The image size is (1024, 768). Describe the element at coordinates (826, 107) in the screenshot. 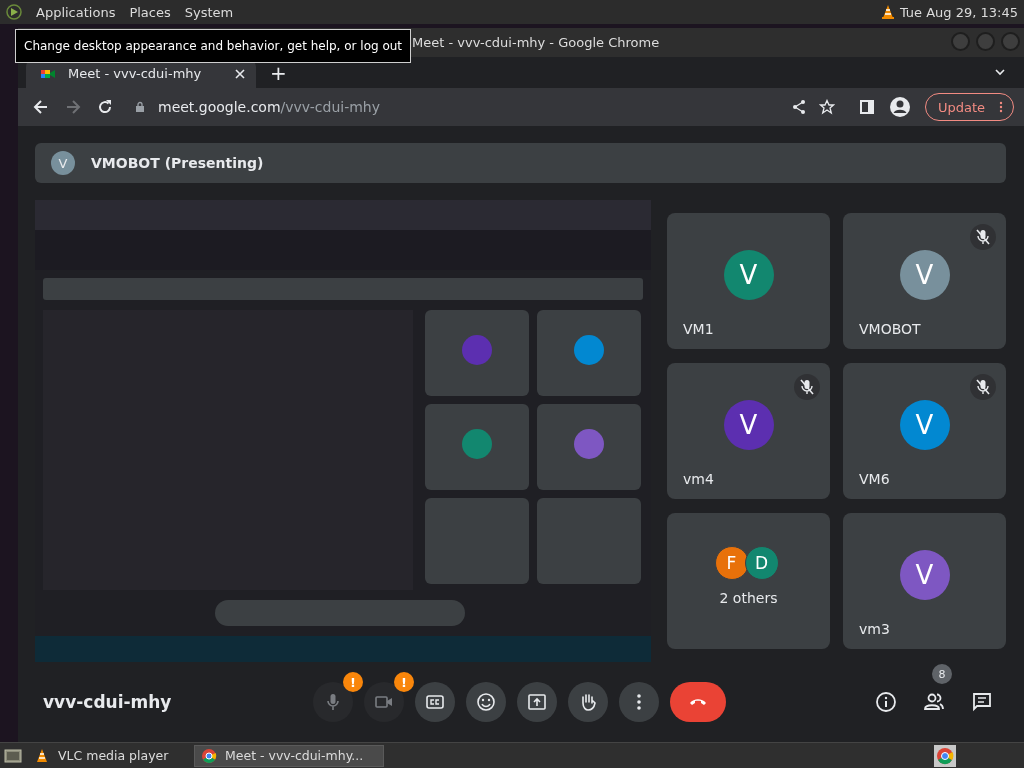

I see `star-icon` at that location.